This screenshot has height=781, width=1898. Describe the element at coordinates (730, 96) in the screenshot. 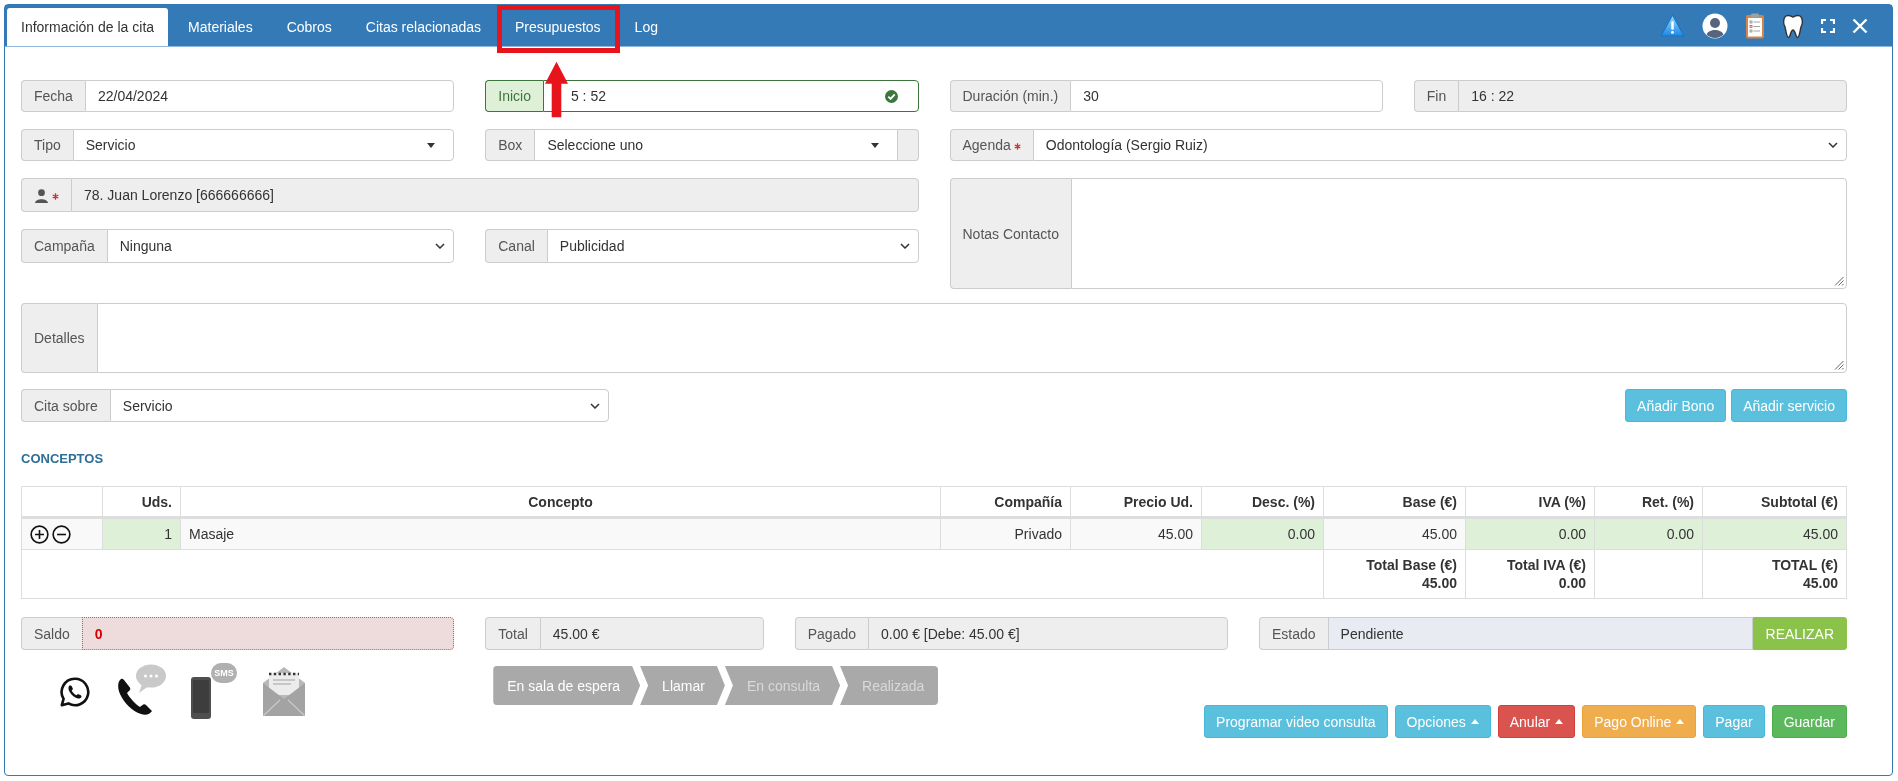

I see `time-field: 5 : 52` at that location.